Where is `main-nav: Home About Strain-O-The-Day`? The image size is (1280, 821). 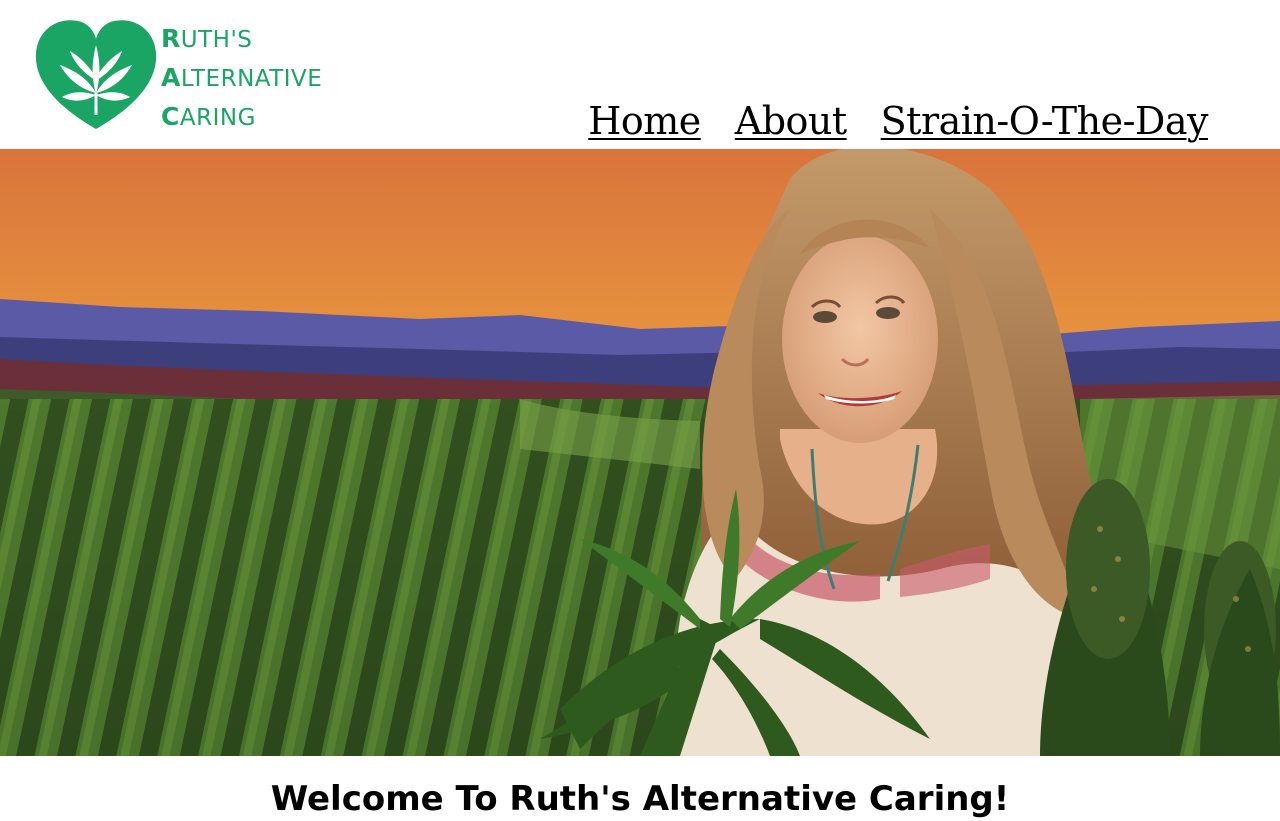
main-nav: Home About Strain-O-The-Day is located at coordinates (898, 121).